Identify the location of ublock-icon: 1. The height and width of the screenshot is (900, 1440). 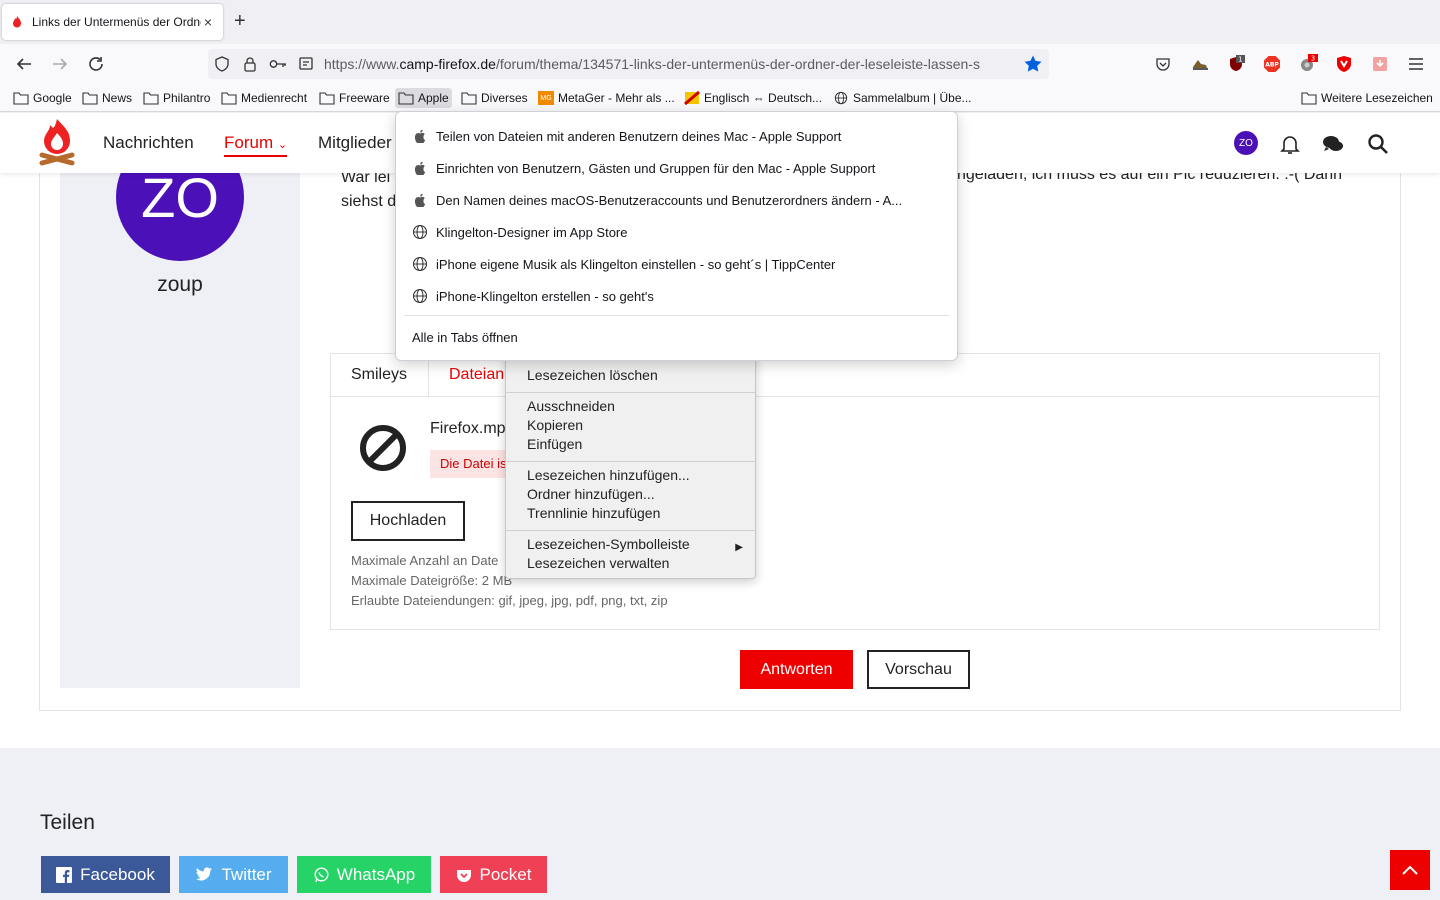
(1236, 64).